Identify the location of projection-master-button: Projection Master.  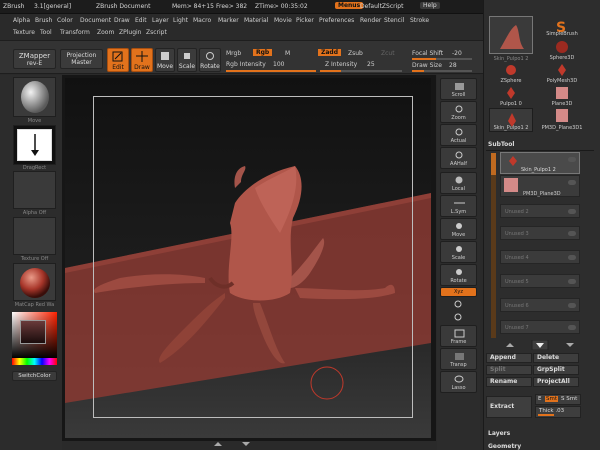
(81, 59).